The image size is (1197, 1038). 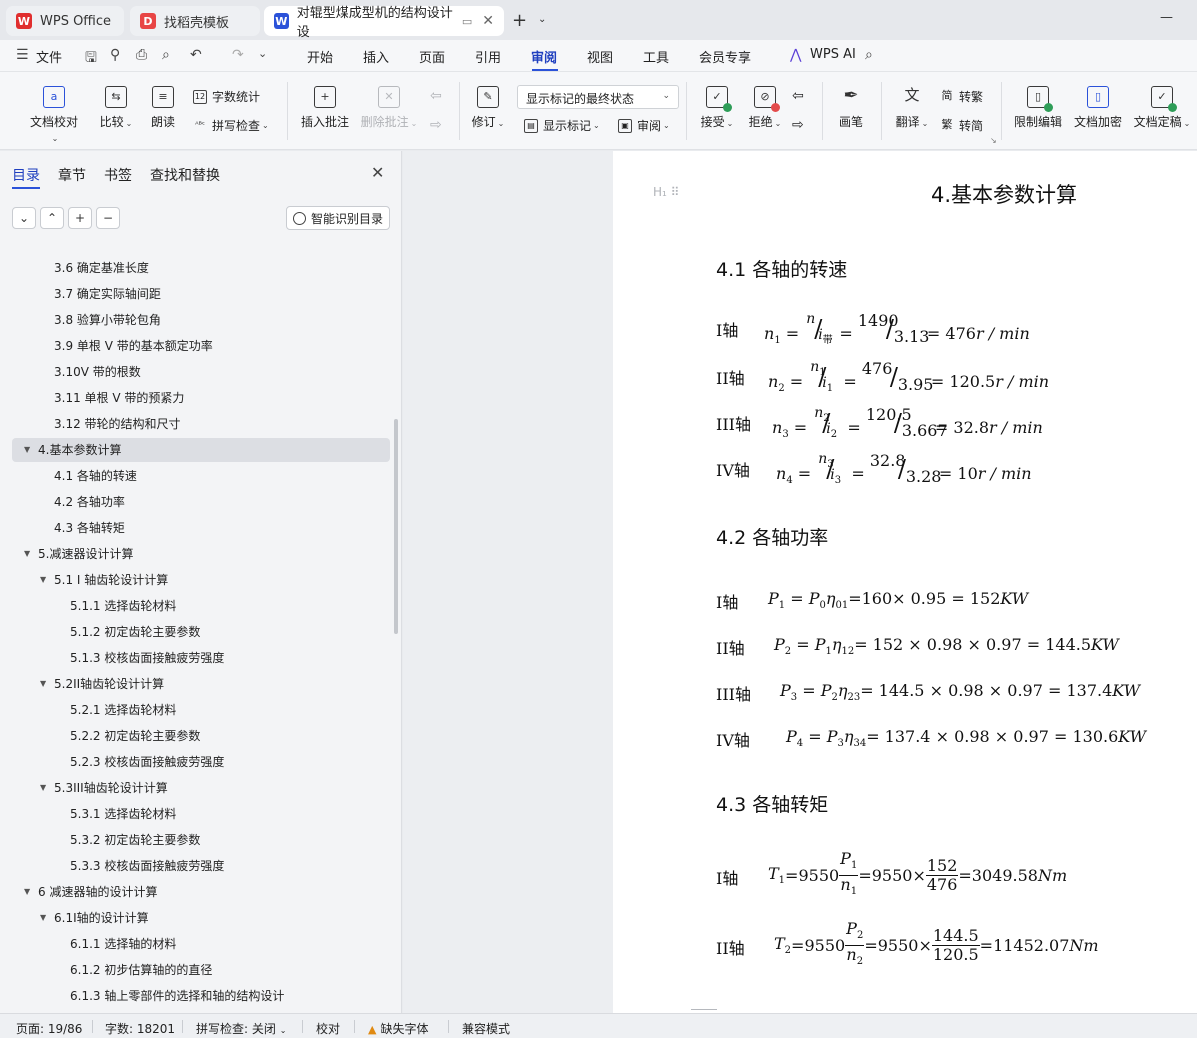 I want to click on translate-button: 文 翻译 ⌄, so click(x=912, y=108).